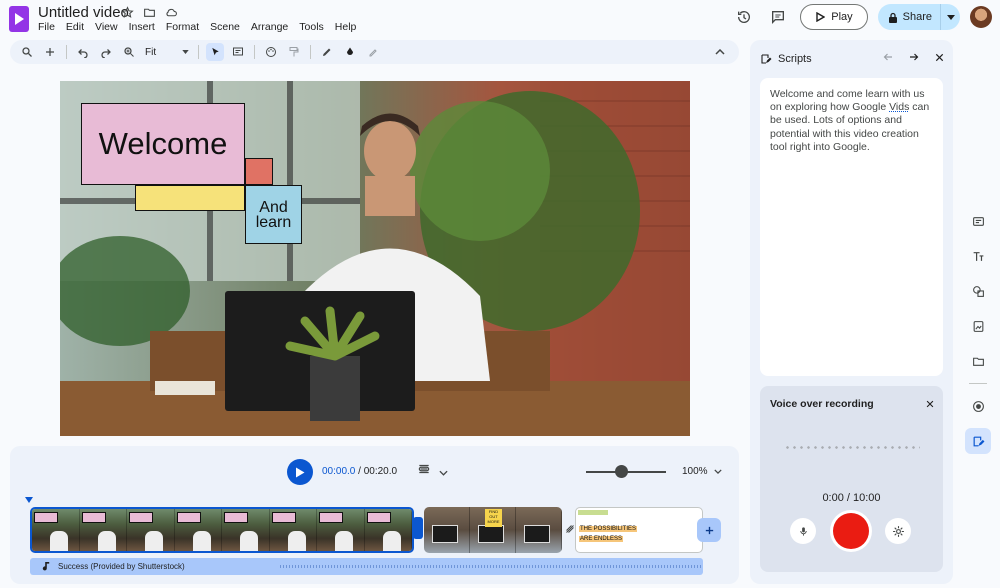 The image size is (1000, 588). I want to click on add-icon, so click(50, 52).